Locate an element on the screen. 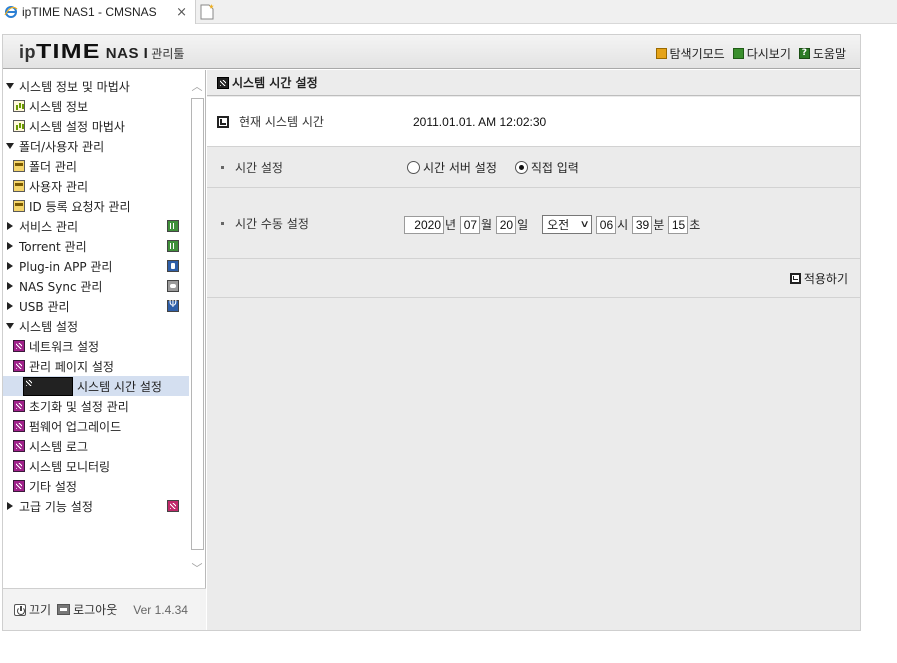  app-header: ip TIME NAS I 관리툴 탐색기모드 다시보기 ? 도움말 is located at coordinates (431, 52).